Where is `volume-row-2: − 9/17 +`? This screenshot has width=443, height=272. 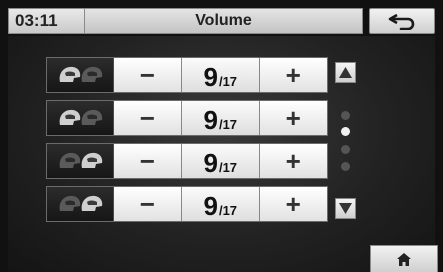 volume-row-2: − 9/17 + is located at coordinates (187, 118).